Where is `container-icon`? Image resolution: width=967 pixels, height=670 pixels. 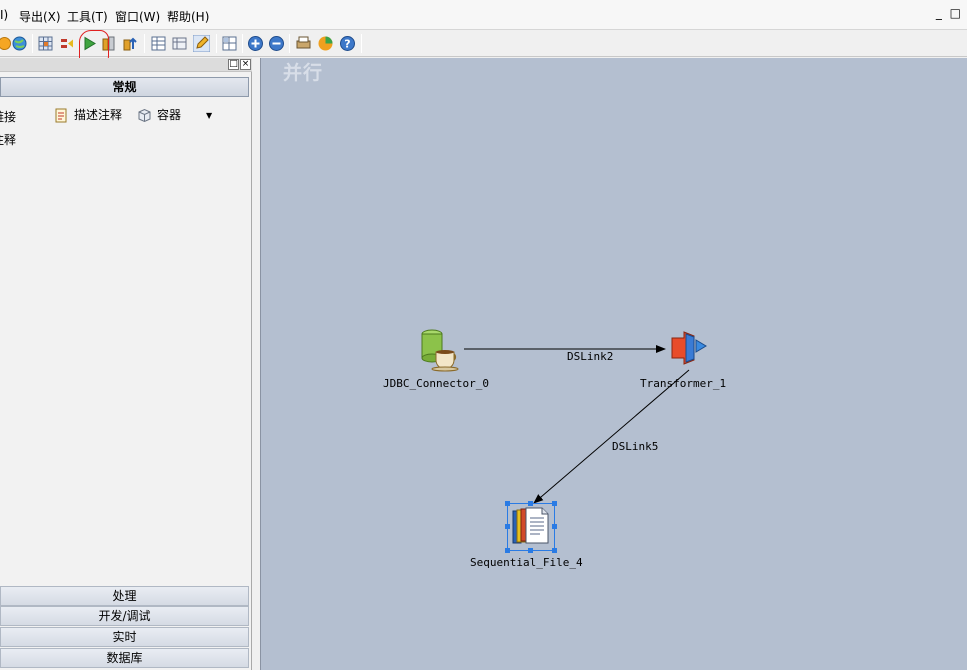 container-icon is located at coordinates (144, 115).